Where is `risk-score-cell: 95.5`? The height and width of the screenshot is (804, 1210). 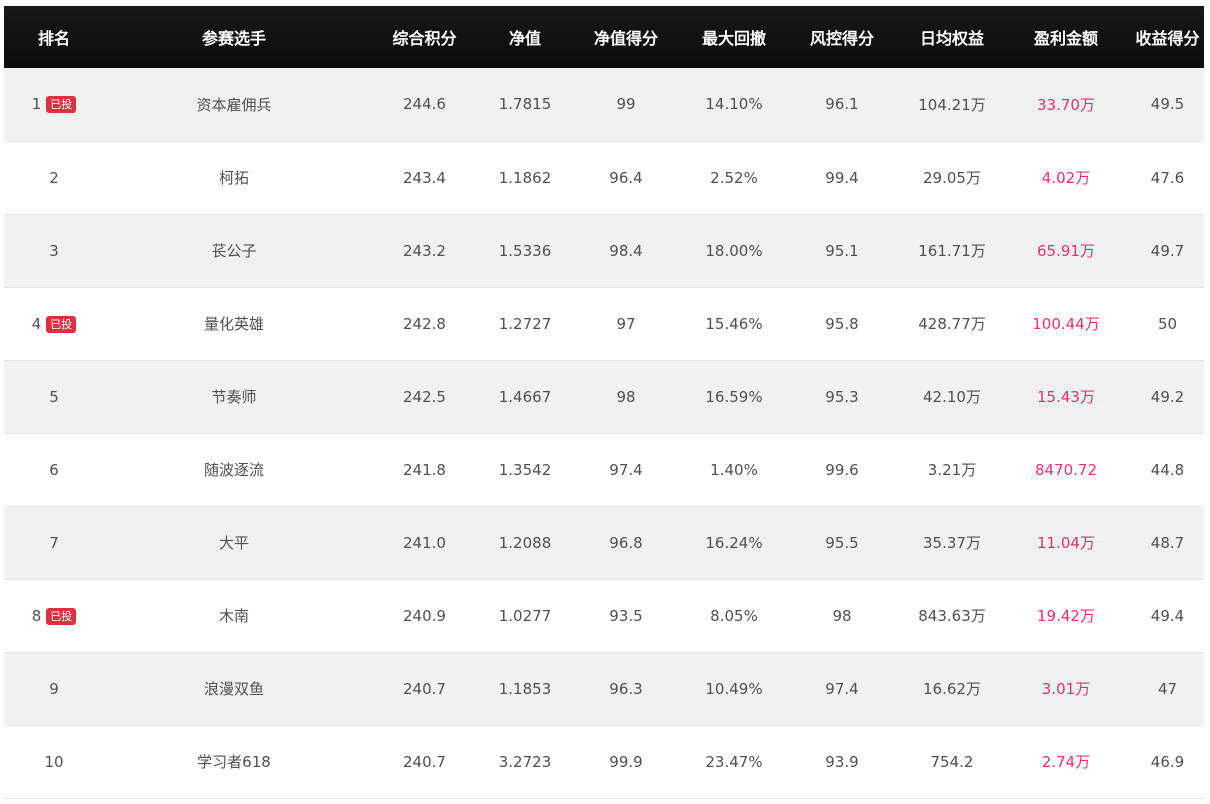
risk-score-cell: 95.5 is located at coordinates (842, 542).